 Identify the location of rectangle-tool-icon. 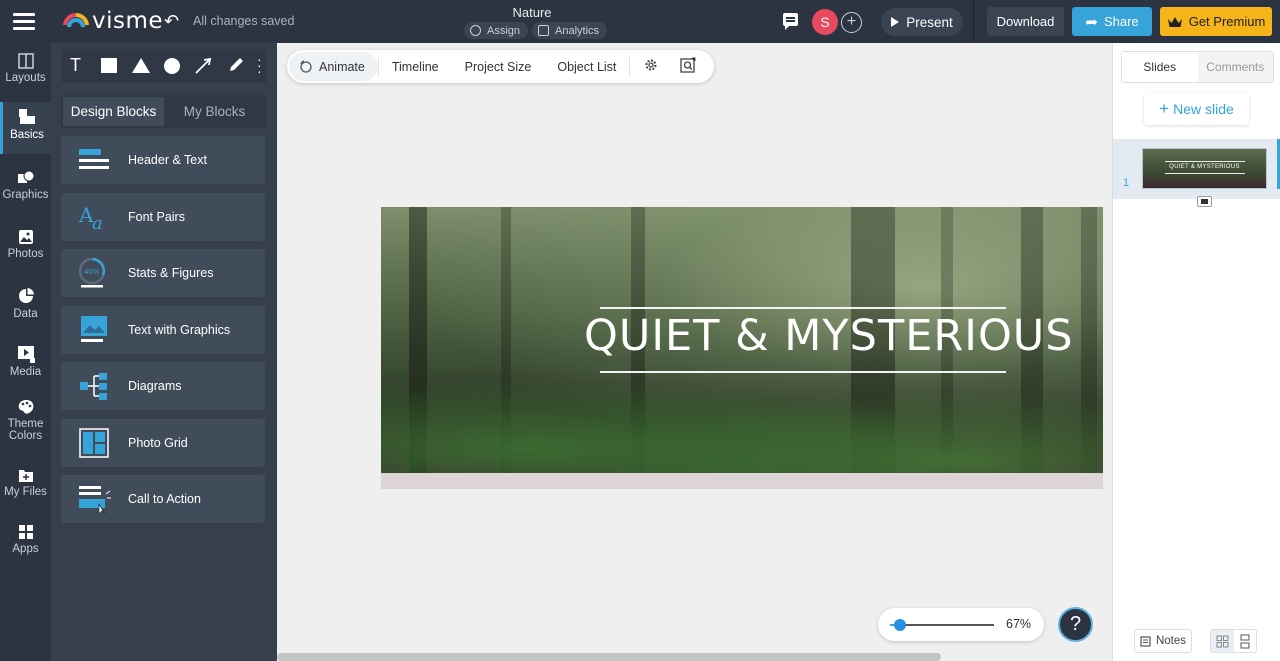
(109, 65).